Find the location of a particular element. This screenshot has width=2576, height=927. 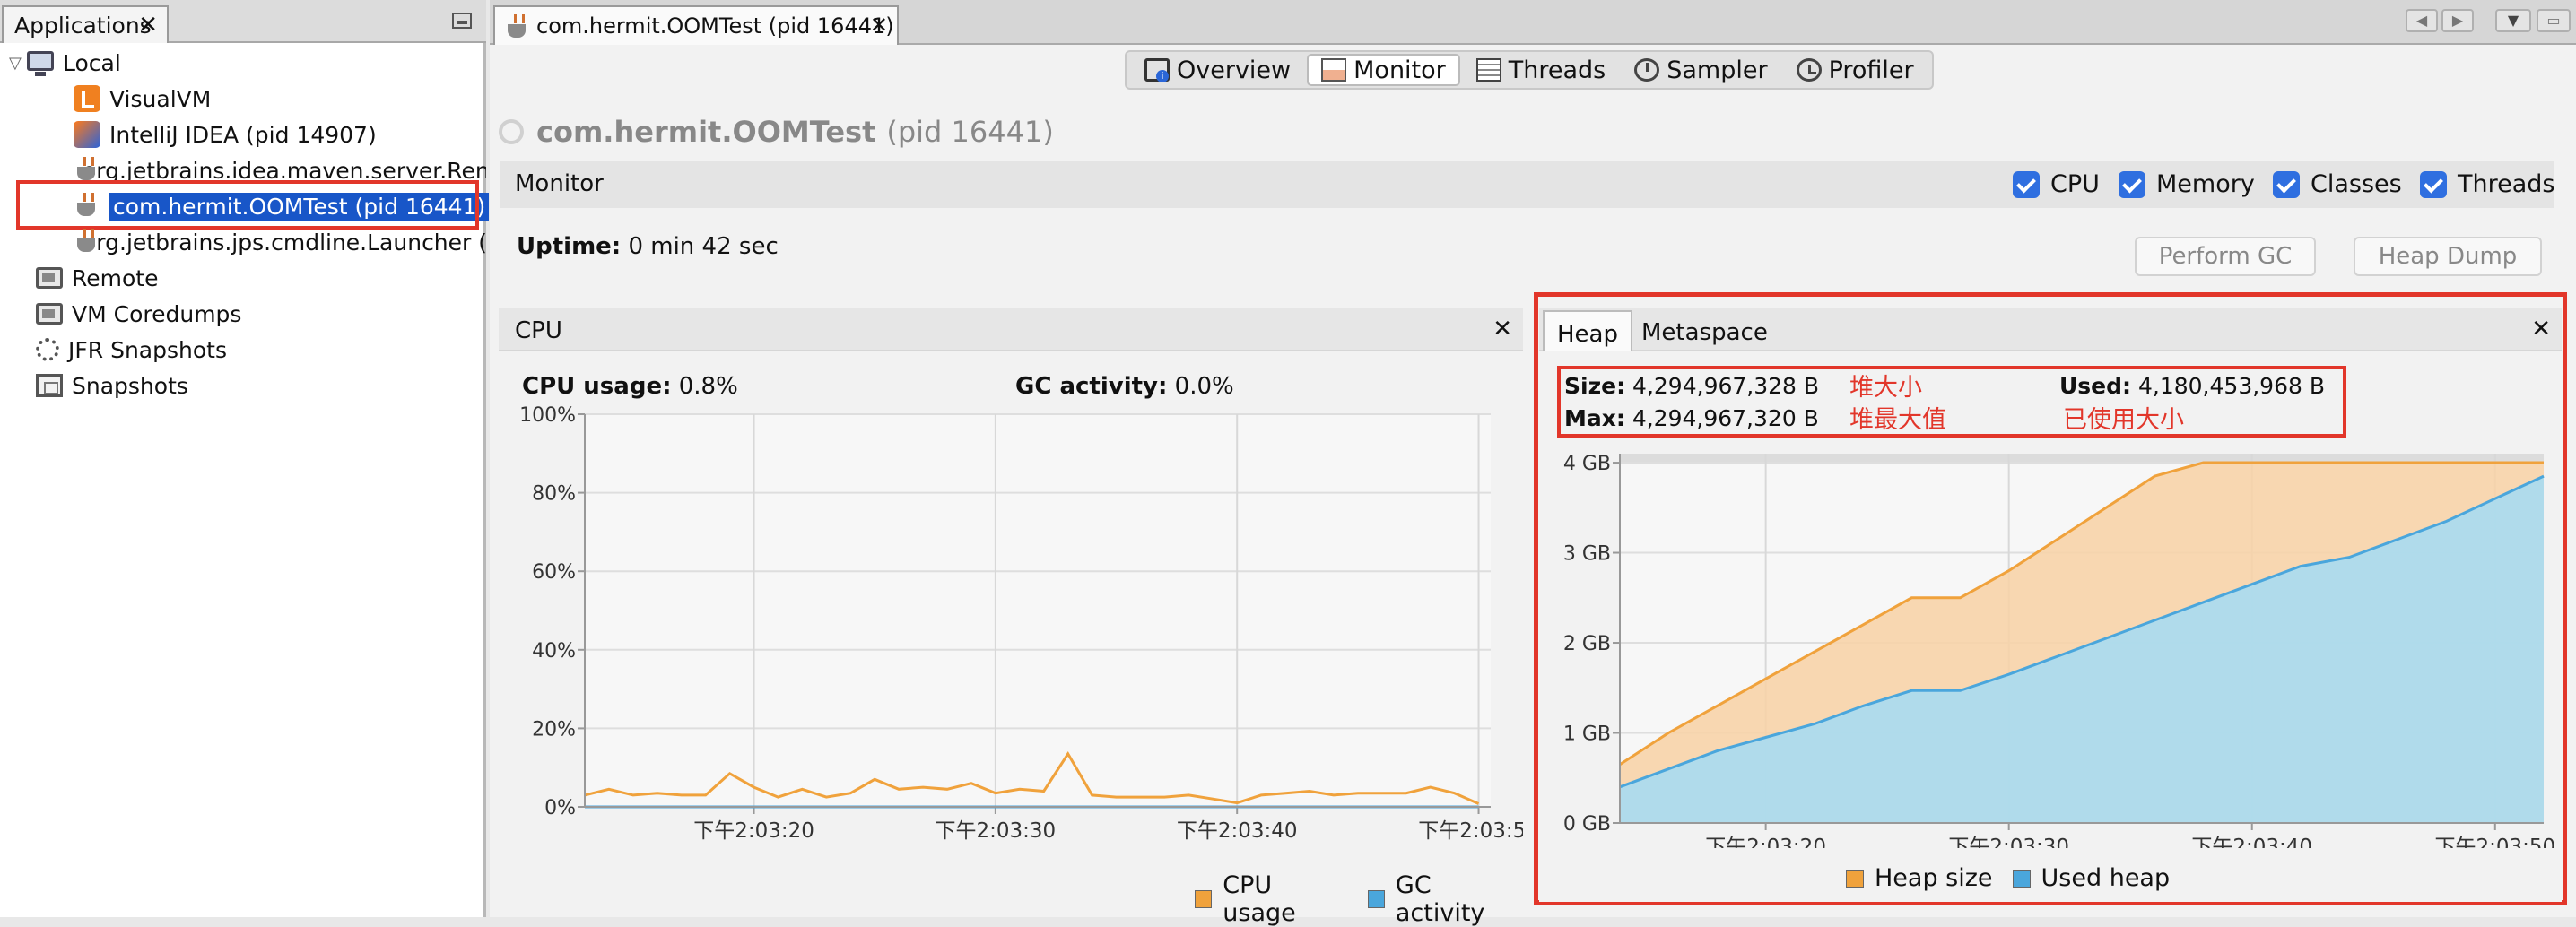

tree-item-intellij: IntelliJ IDEA (pid 14907) is located at coordinates (225, 134).